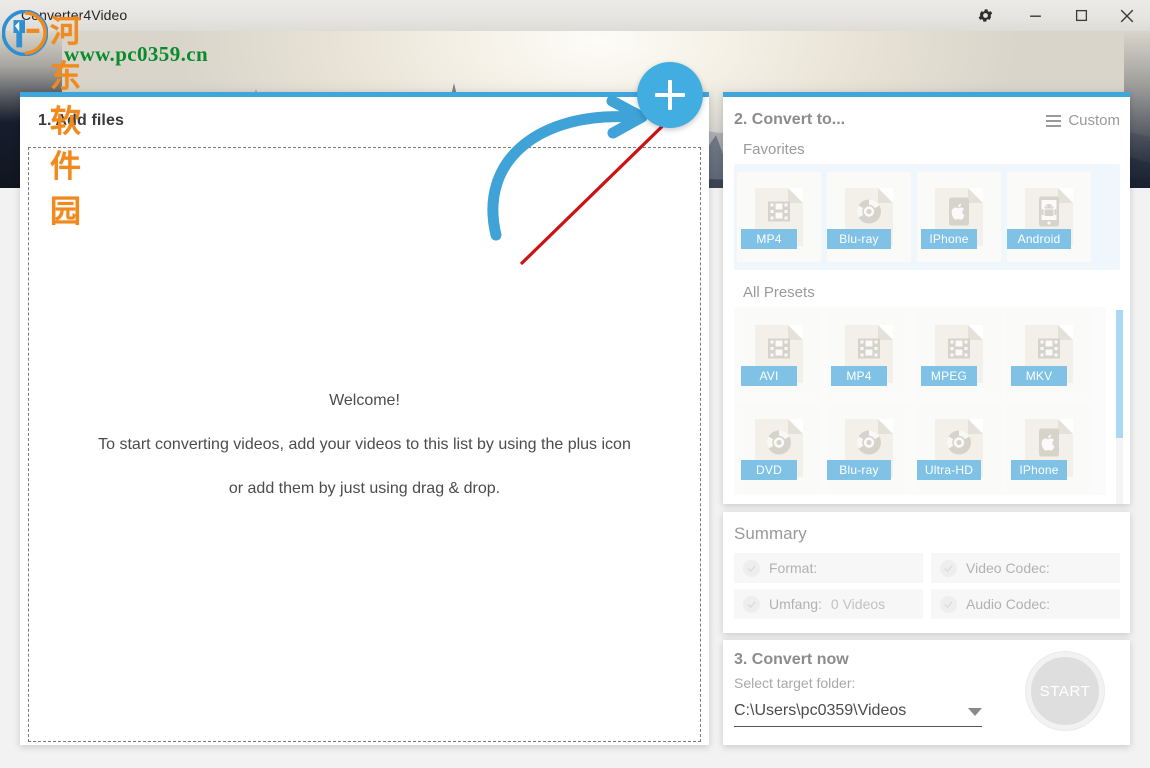 The image size is (1150, 768). I want to click on preset-tile: DVD, so click(779, 448).